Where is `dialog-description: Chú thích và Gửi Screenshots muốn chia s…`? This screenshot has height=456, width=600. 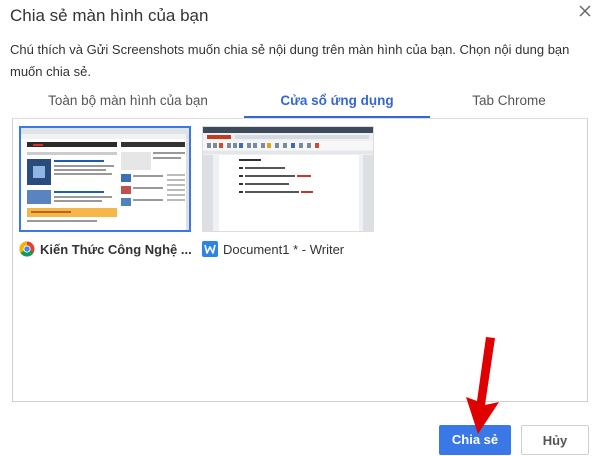
dialog-description: Chú thích và Gửi Screenshots muốn chia s… is located at coordinates (290, 60).